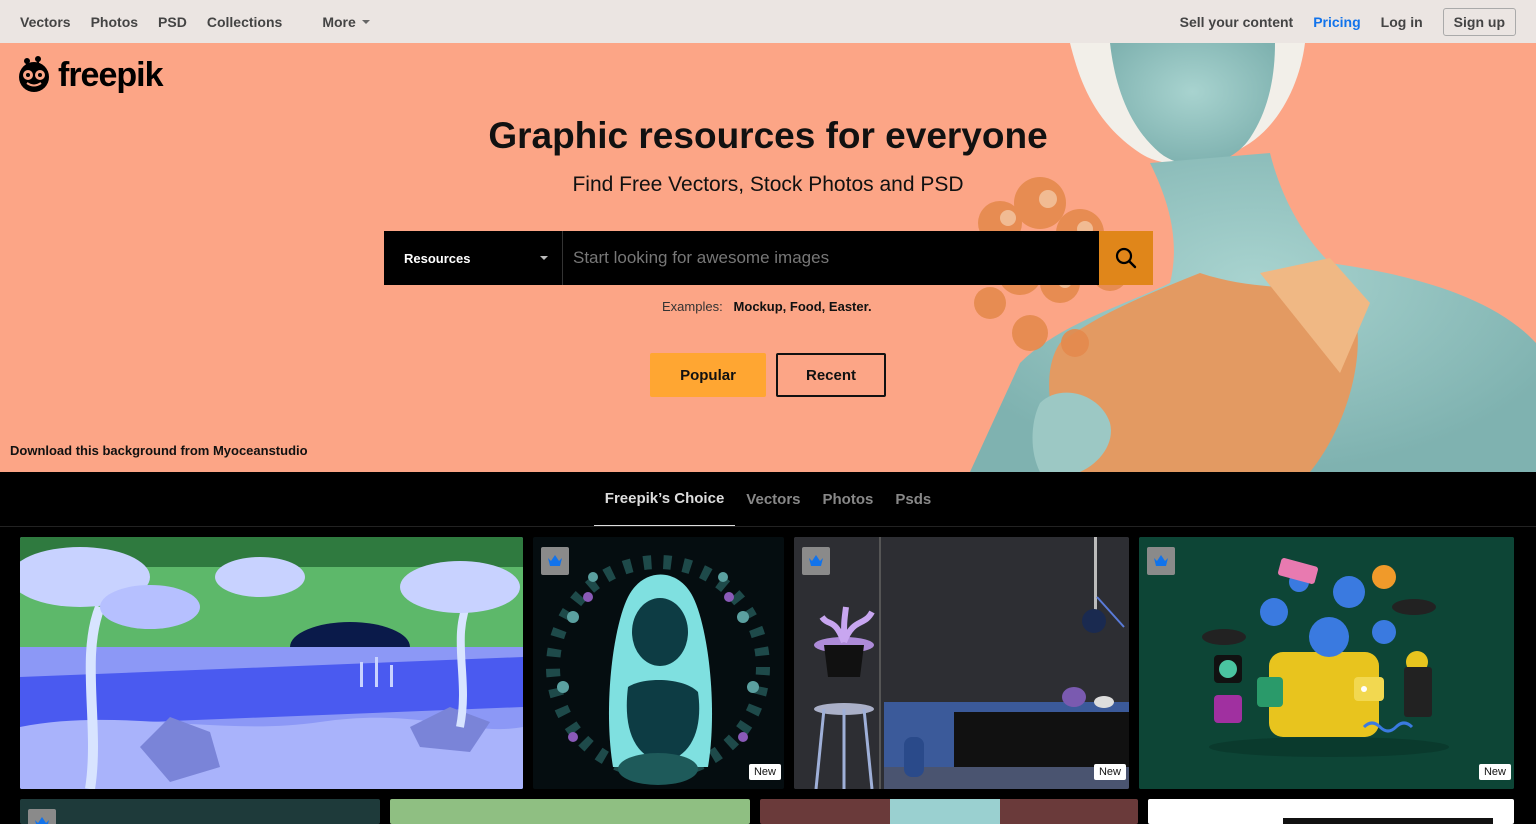 The height and width of the screenshot is (824, 1536). What do you see at coordinates (110, 74) in the screenshot?
I see `logo-wordmark: freepik` at bounding box center [110, 74].